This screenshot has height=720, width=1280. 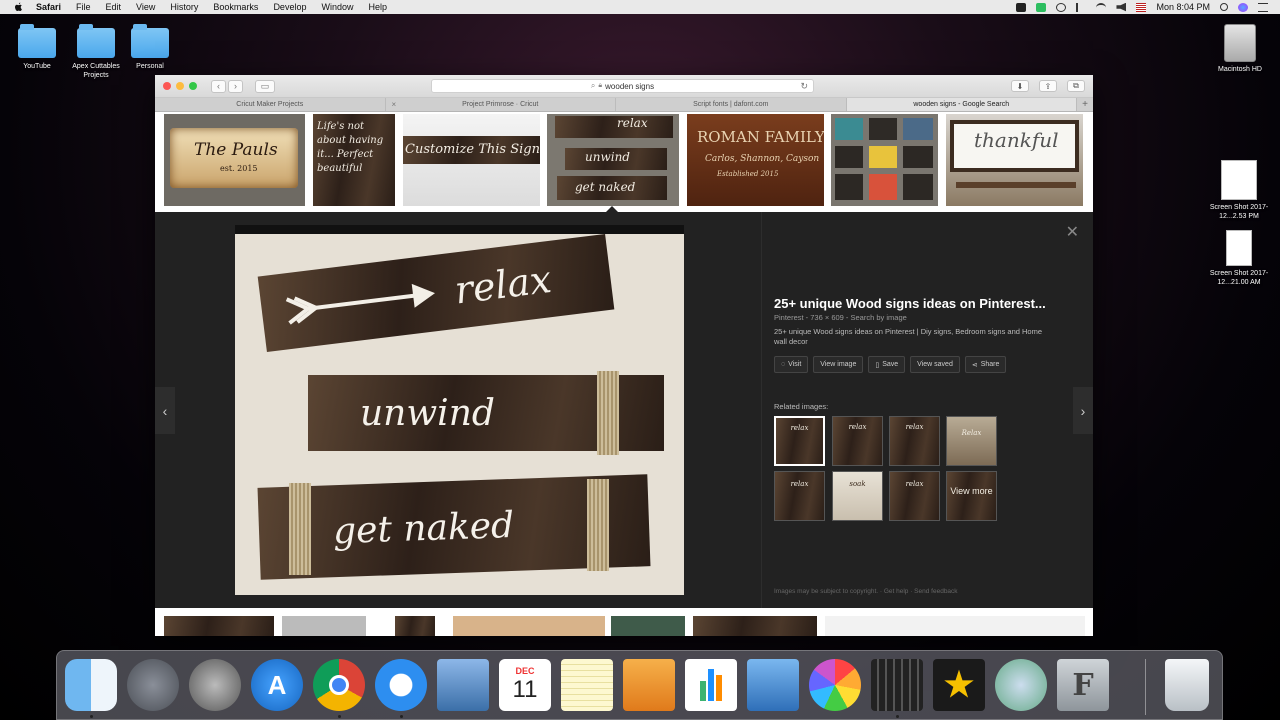 I want to click on desktop-folder-youtube: YouTube, so click(x=37, y=47).